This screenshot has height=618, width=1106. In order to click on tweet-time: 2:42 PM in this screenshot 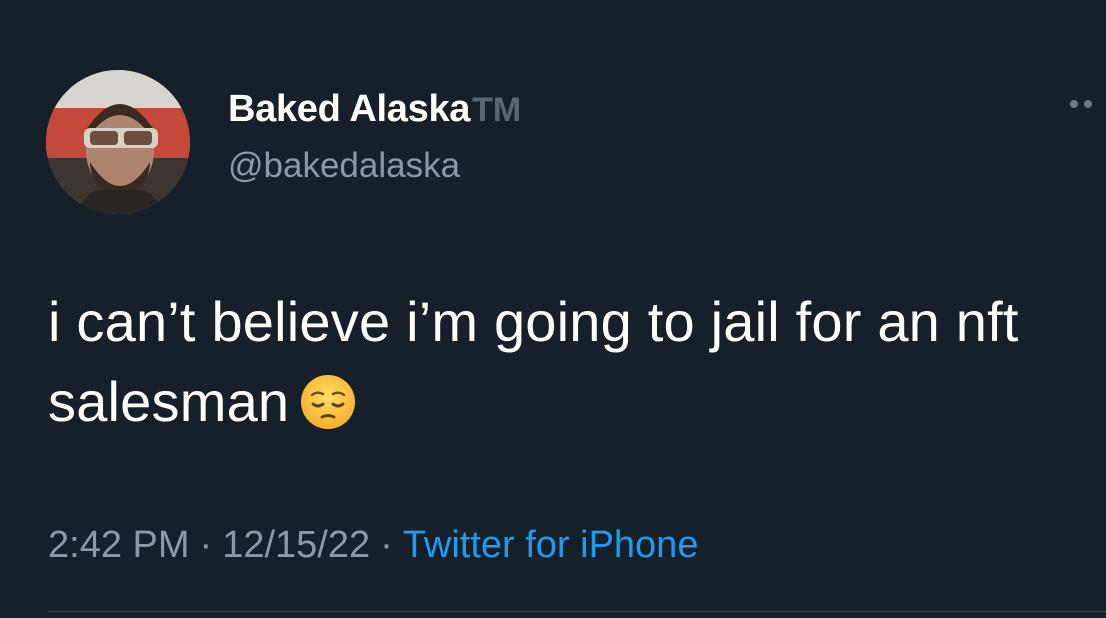, I will do `click(119, 545)`.